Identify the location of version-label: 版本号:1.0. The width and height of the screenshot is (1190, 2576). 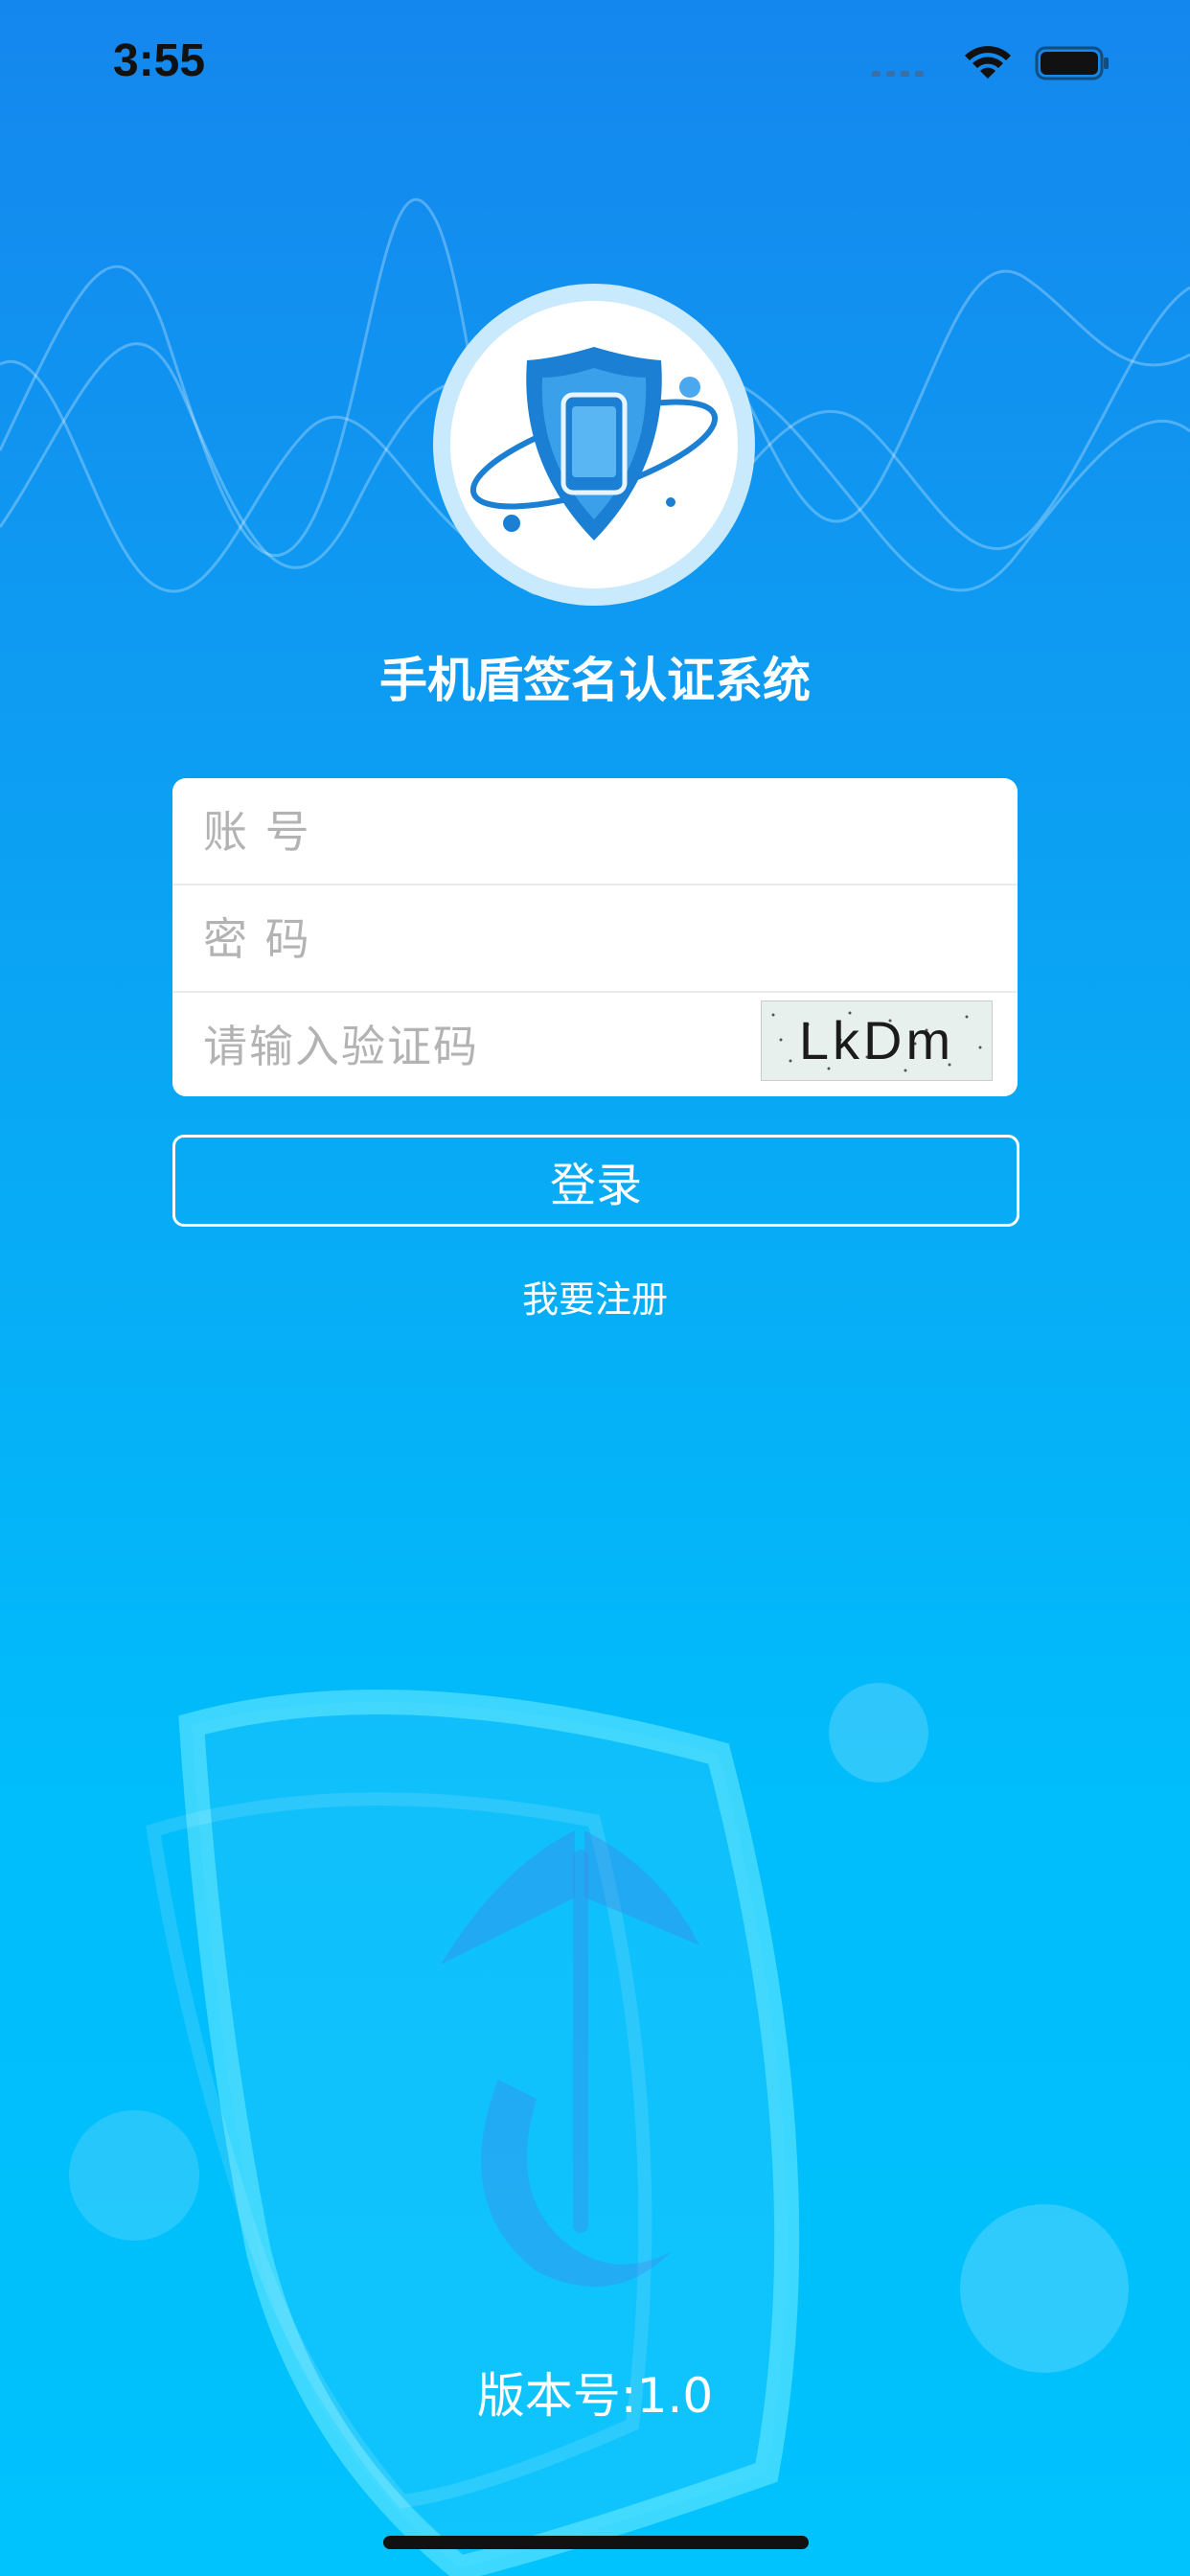
(595, 2396).